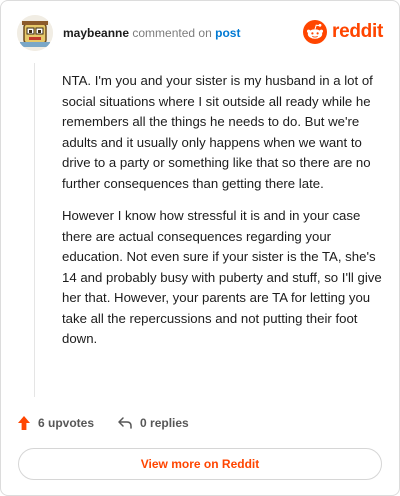 The width and height of the screenshot is (400, 496). What do you see at coordinates (357, 31) in the screenshot?
I see `reddit-wordmark: reddit` at bounding box center [357, 31].